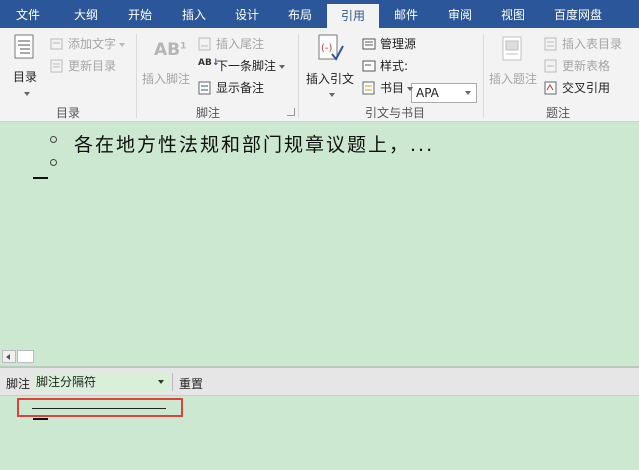 The width and height of the screenshot is (639, 470). I want to click on footnote-pane-label: 脚注, so click(18, 384).